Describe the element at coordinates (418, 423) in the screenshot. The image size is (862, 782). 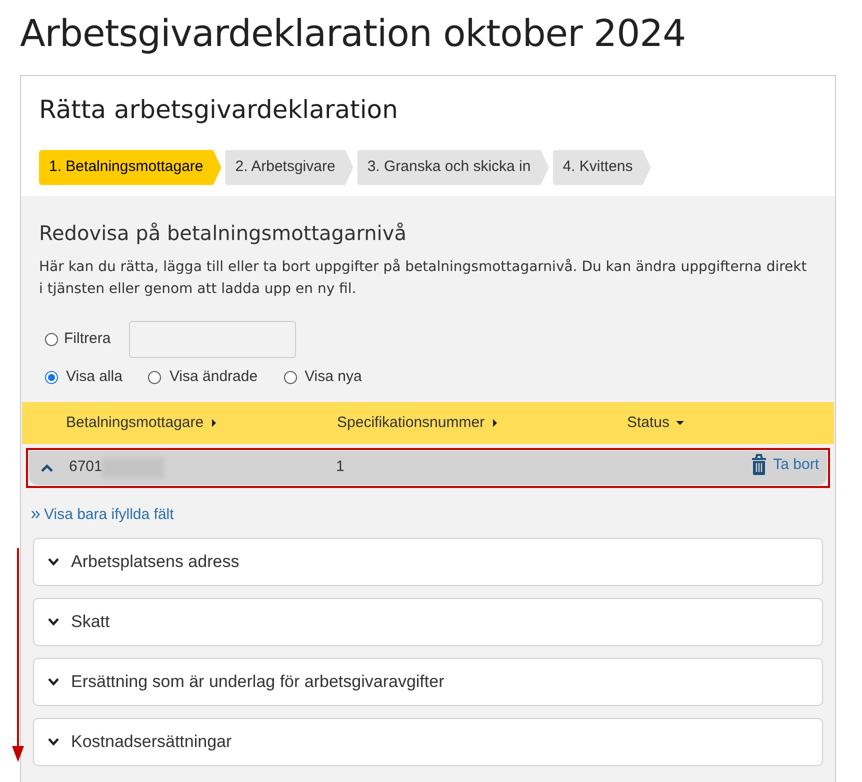
I see `column-header: Specifikationsnummer` at that location.